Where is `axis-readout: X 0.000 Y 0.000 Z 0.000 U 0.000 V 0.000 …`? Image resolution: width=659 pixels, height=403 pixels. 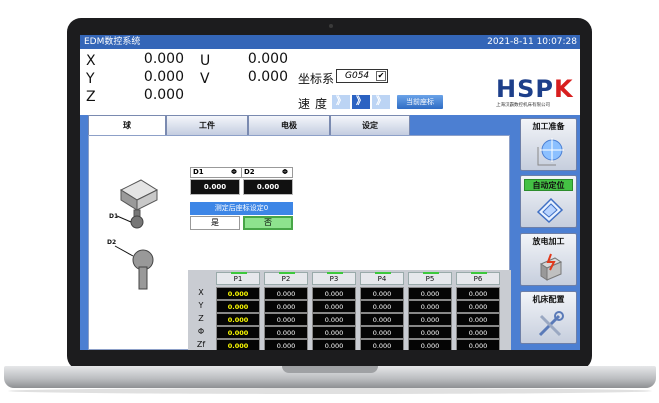 axis-readout: X 0.000 Y 0.000 Z 0.000 U 0.000 V 0.000 … is located at coordinates (330, 82).